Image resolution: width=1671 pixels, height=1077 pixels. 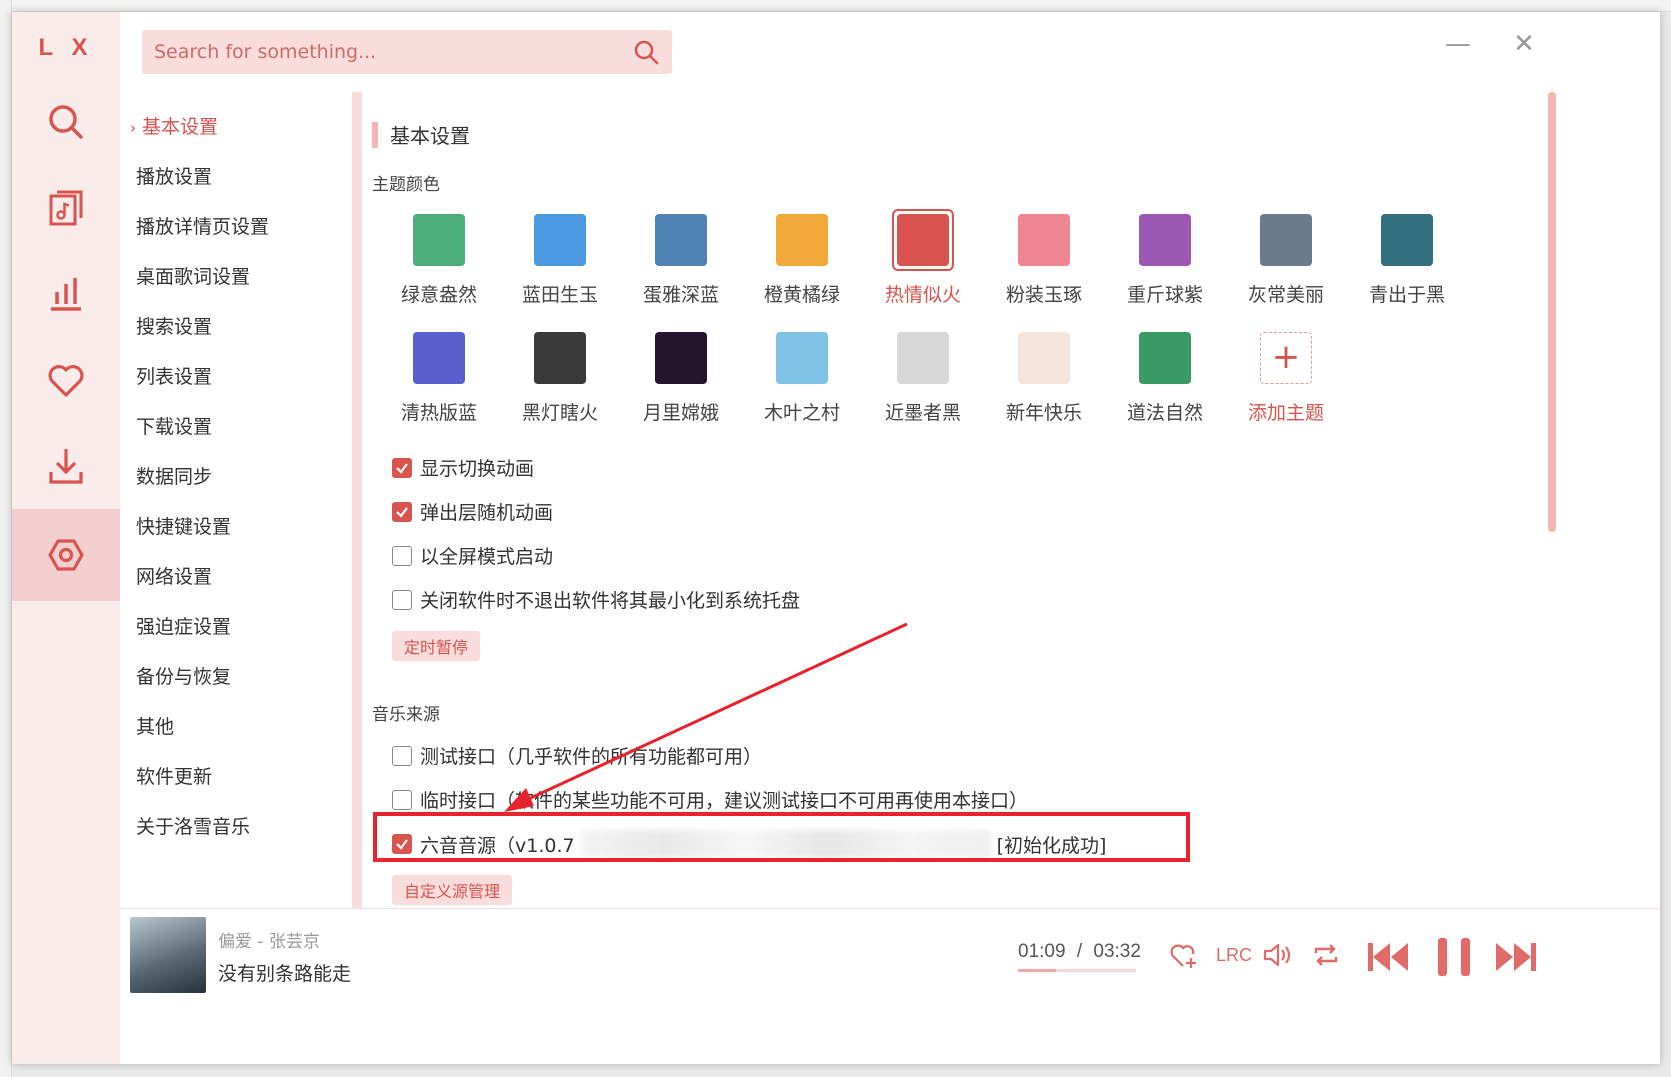 I want to click on custom-source-button: 自定义源管理, so click(x=452, y=890).